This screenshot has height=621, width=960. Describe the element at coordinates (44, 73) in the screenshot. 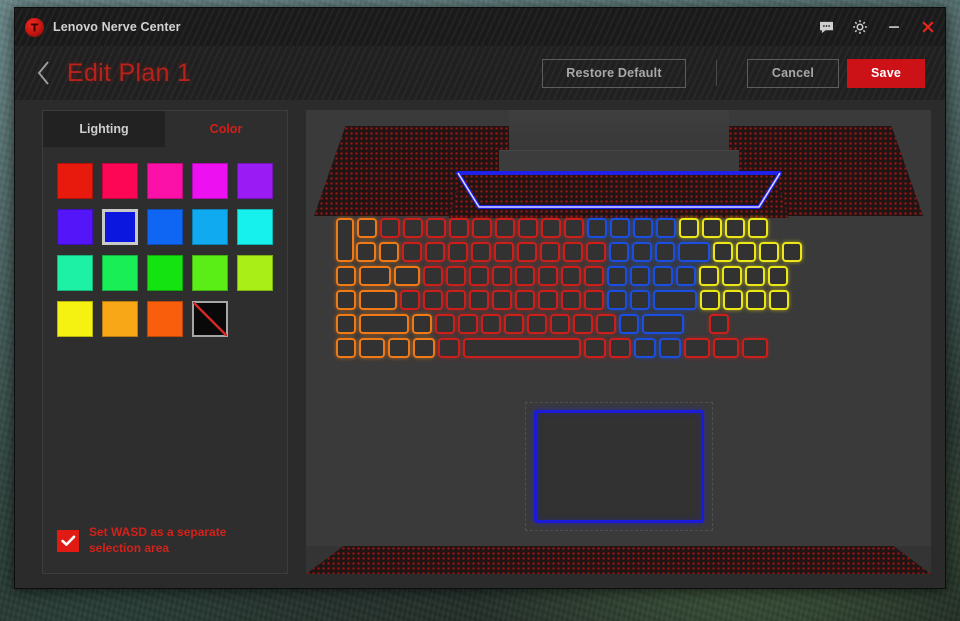

I see `chevron-left-icon` at that location.